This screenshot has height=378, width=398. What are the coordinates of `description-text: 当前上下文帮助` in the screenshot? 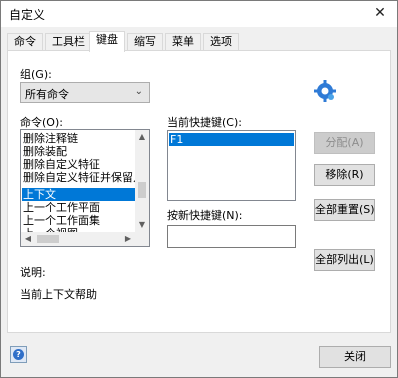 It's located at (58, 294).